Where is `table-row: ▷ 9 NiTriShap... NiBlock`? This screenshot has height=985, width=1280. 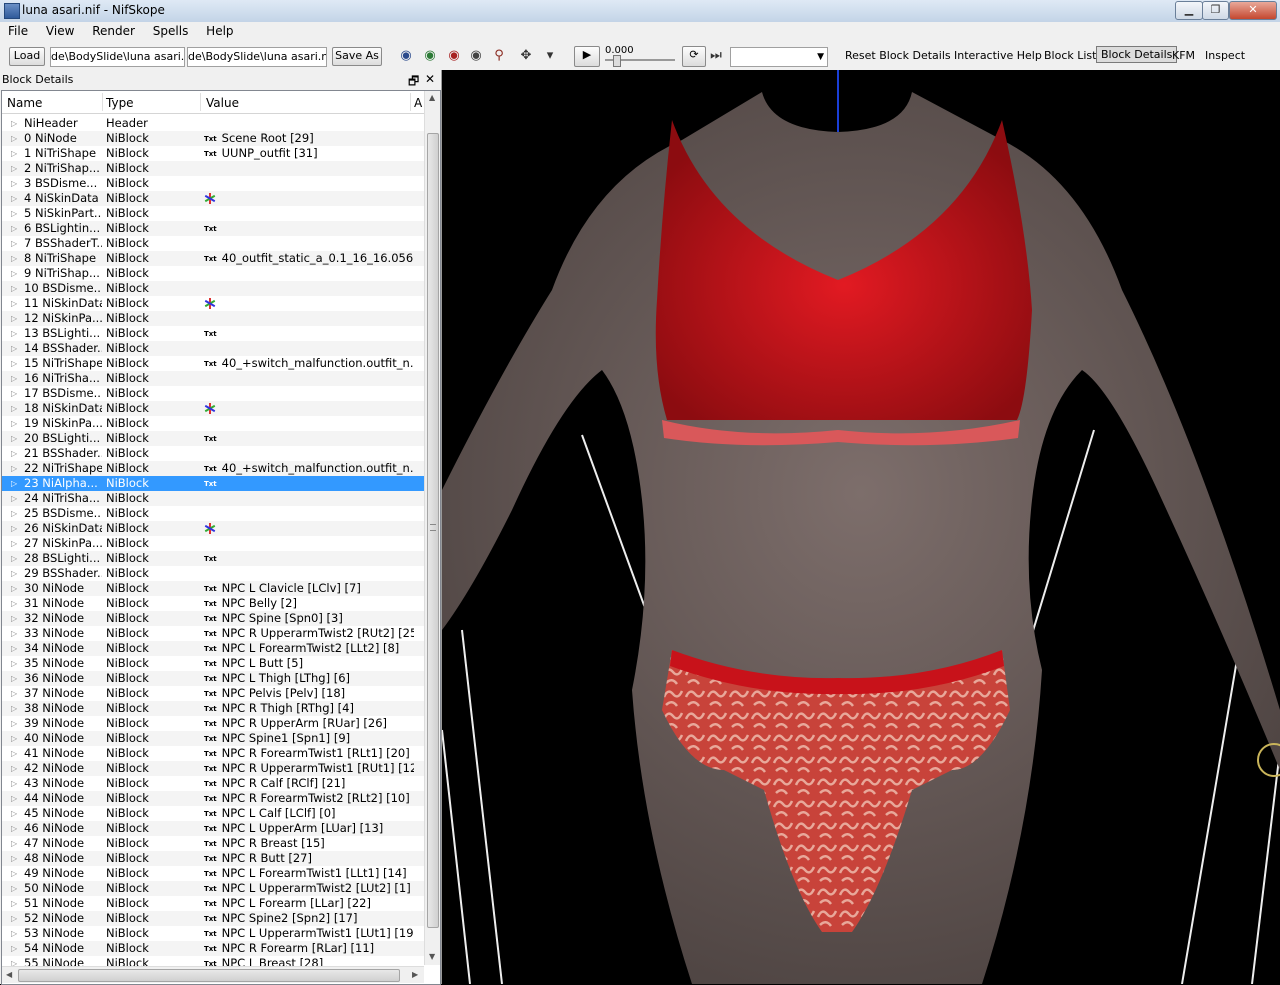 table-row: ▷ 9 NiTriShap... NiBlock is located at coordinates (213, 273).